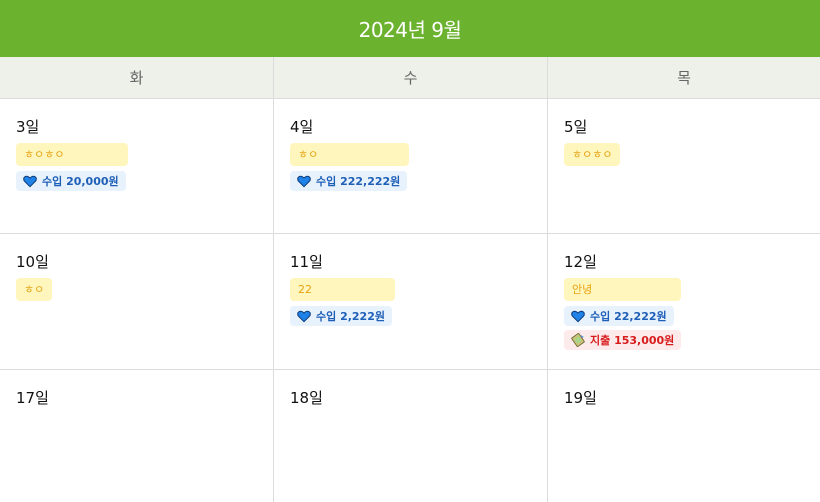  Describe the element at coordinates (411, 436) in the screenshot. I see `day-cell-18: 18일` at that location.